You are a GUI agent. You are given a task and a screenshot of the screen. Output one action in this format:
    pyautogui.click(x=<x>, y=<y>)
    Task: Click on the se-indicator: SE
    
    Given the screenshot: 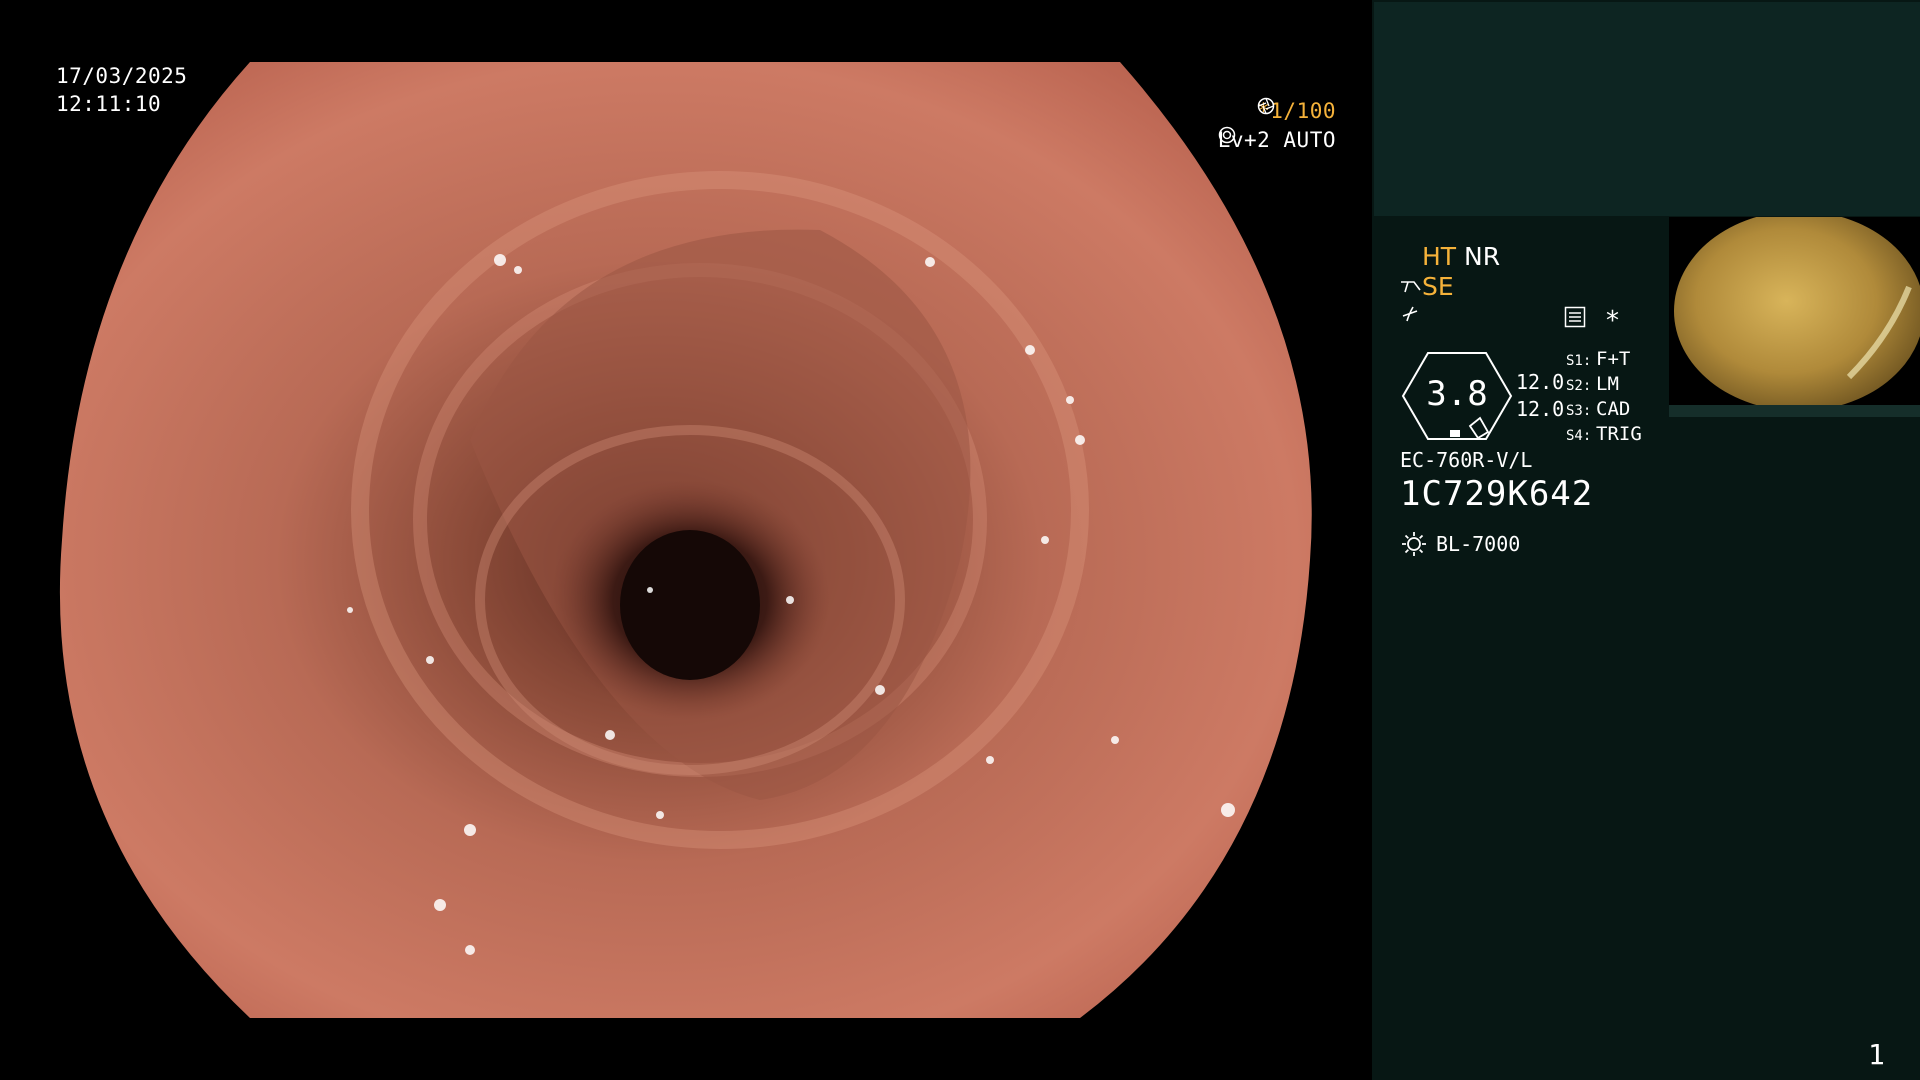 What is the action you would take?
    pyautogui.click(x=1427, y=286)
    